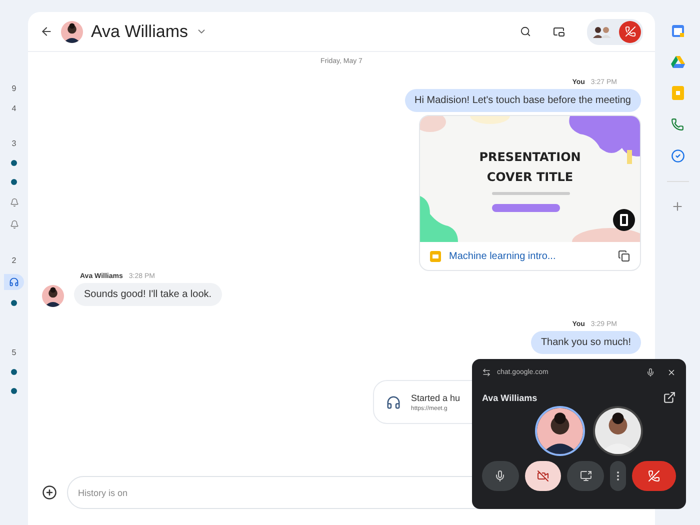 The height and width of the screenshot is (525, 700). What do you see at coordinates (14, 261) in the screenshot?
I see `unread-count: 2` at bounding box center [14, 261].